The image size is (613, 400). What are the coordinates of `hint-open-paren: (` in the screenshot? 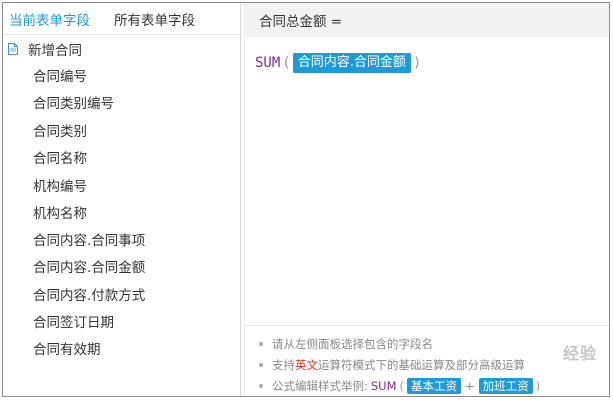 It's located at (402, 385).